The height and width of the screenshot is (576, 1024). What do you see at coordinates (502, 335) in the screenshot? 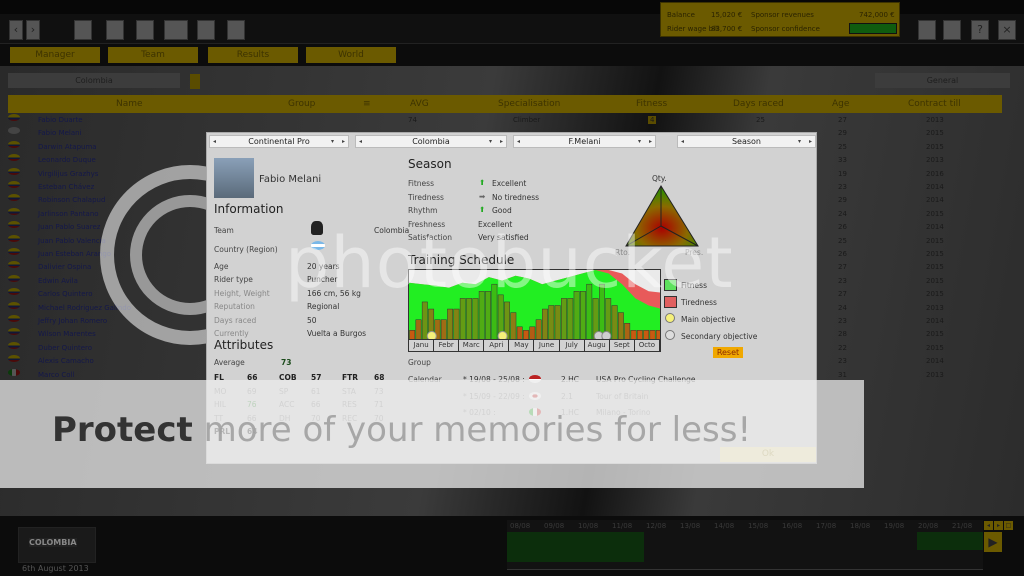
I see `main-objective-marker` at bounding box center [502, 335].